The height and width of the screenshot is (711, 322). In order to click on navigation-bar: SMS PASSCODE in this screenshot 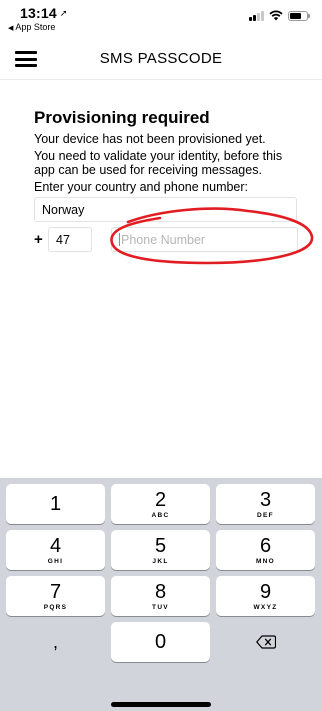, I will do `click(161, 59)`.